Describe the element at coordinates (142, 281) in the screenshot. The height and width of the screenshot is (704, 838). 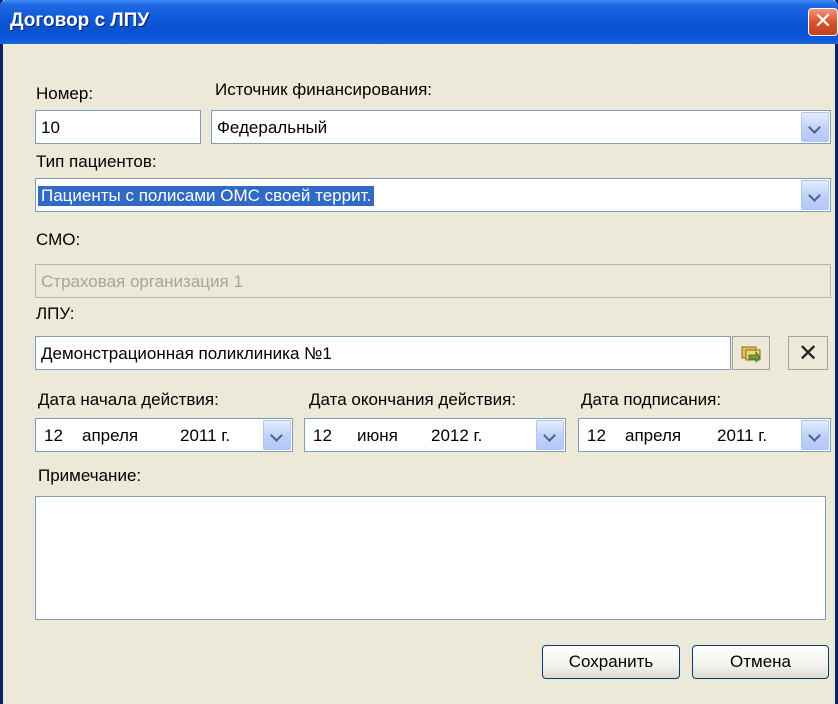
I see `smo-value: Страховая организация 1` at that location.